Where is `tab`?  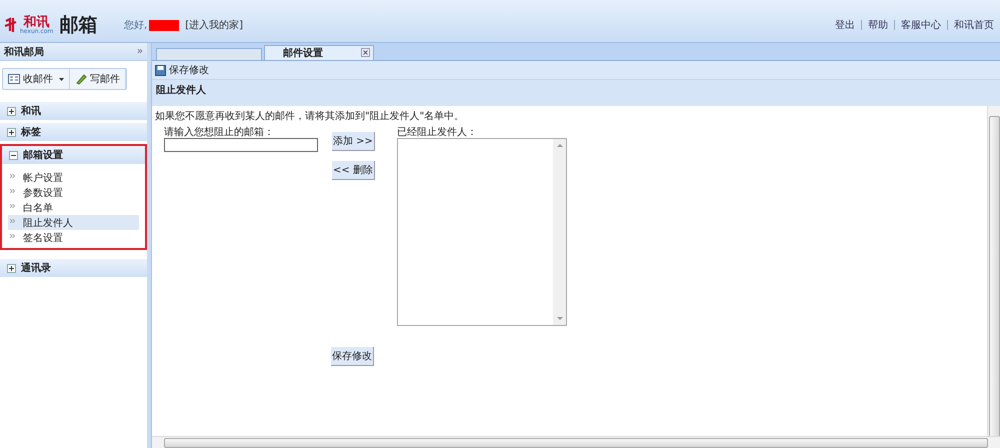 tab is located at coordinates (209, 54).